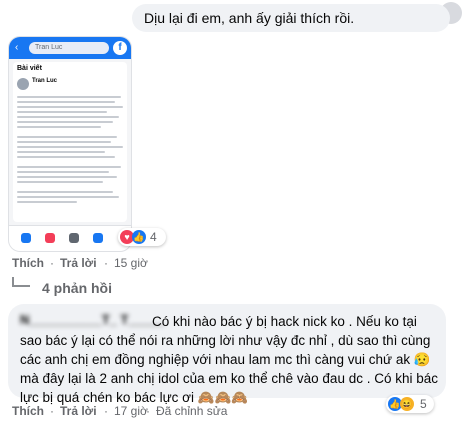 The image size is (462, 432). Describe the element at coordinates (191, 411) in the screenshot. I see `edited-label: Đã chỉnh sửa` at that location.